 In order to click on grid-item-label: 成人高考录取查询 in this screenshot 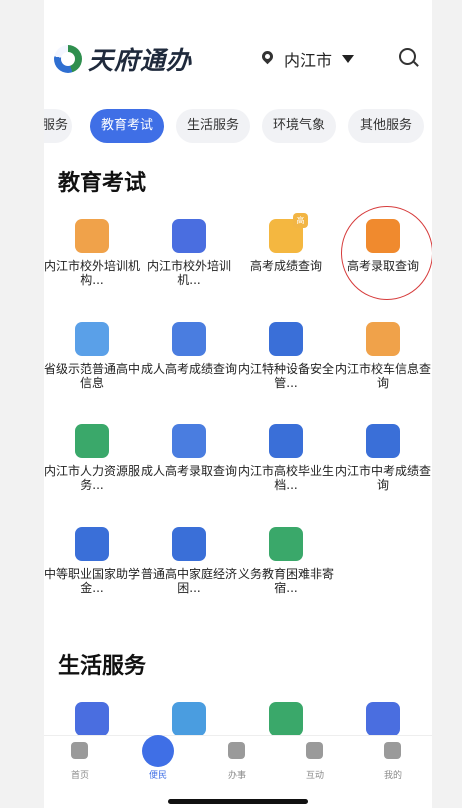, I will do `click(189, 471)`.